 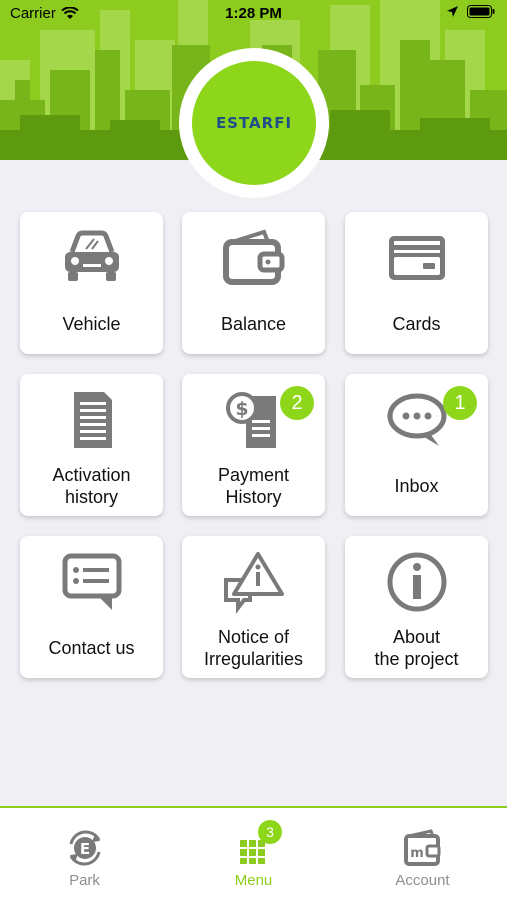 I want to click on menu-tile-cards: Cards, so click(x=416, y=283).